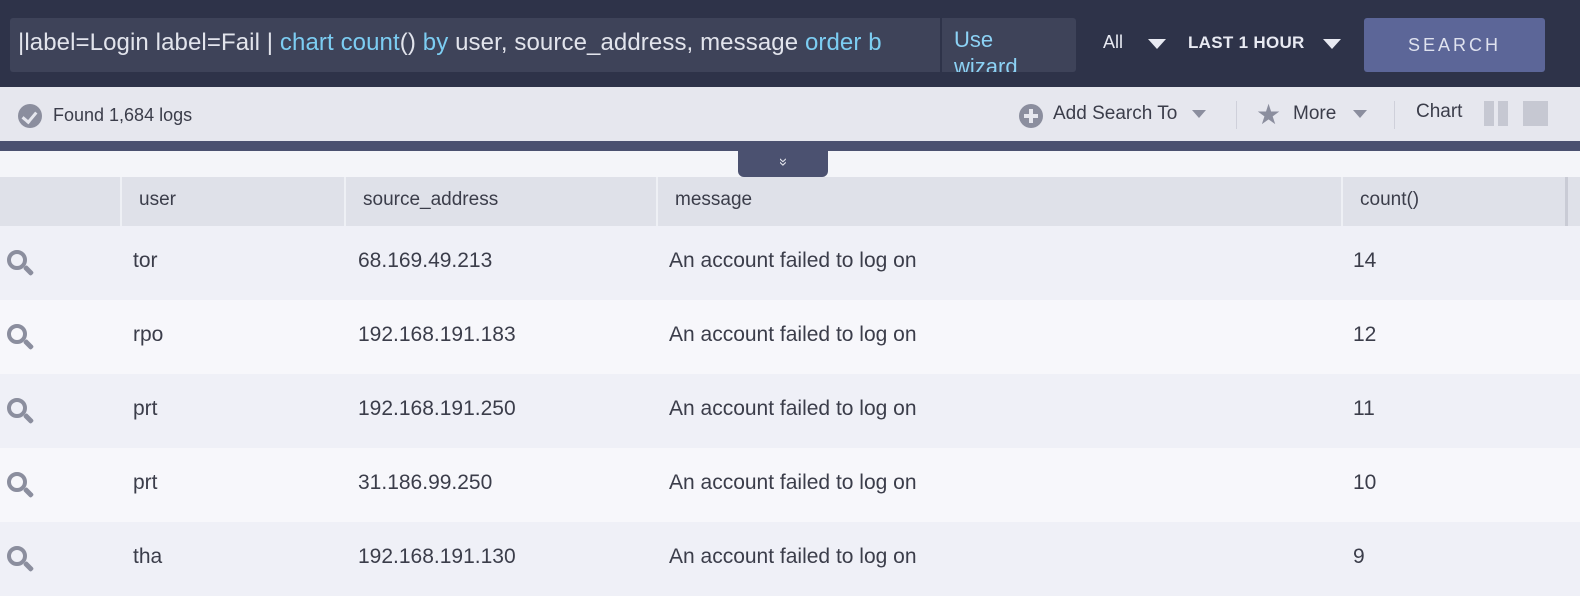 The width and height of the screenshot is (1580, 596). I want to click on scope-chevron-down-icon, so click(1157, 44).